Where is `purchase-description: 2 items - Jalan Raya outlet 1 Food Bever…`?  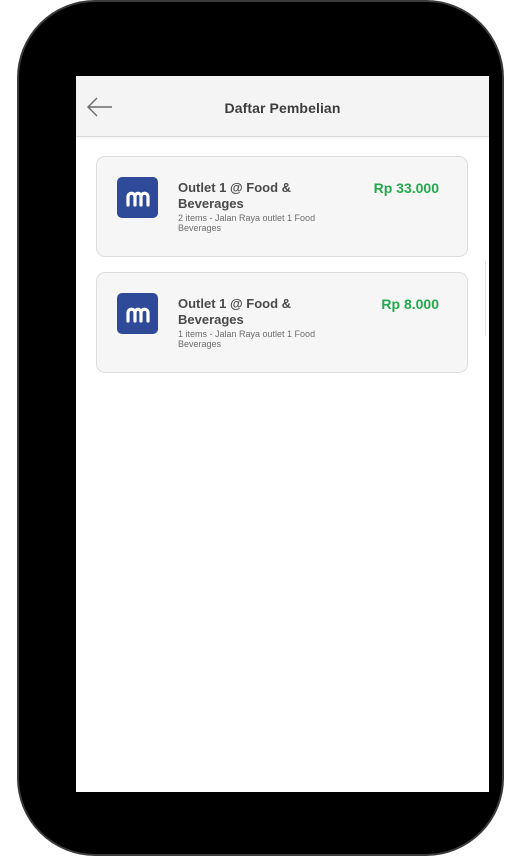
purchase-description: 2 items - Jalan Raya outlet 1 Food Bever… is located at coordinates (247, 223).